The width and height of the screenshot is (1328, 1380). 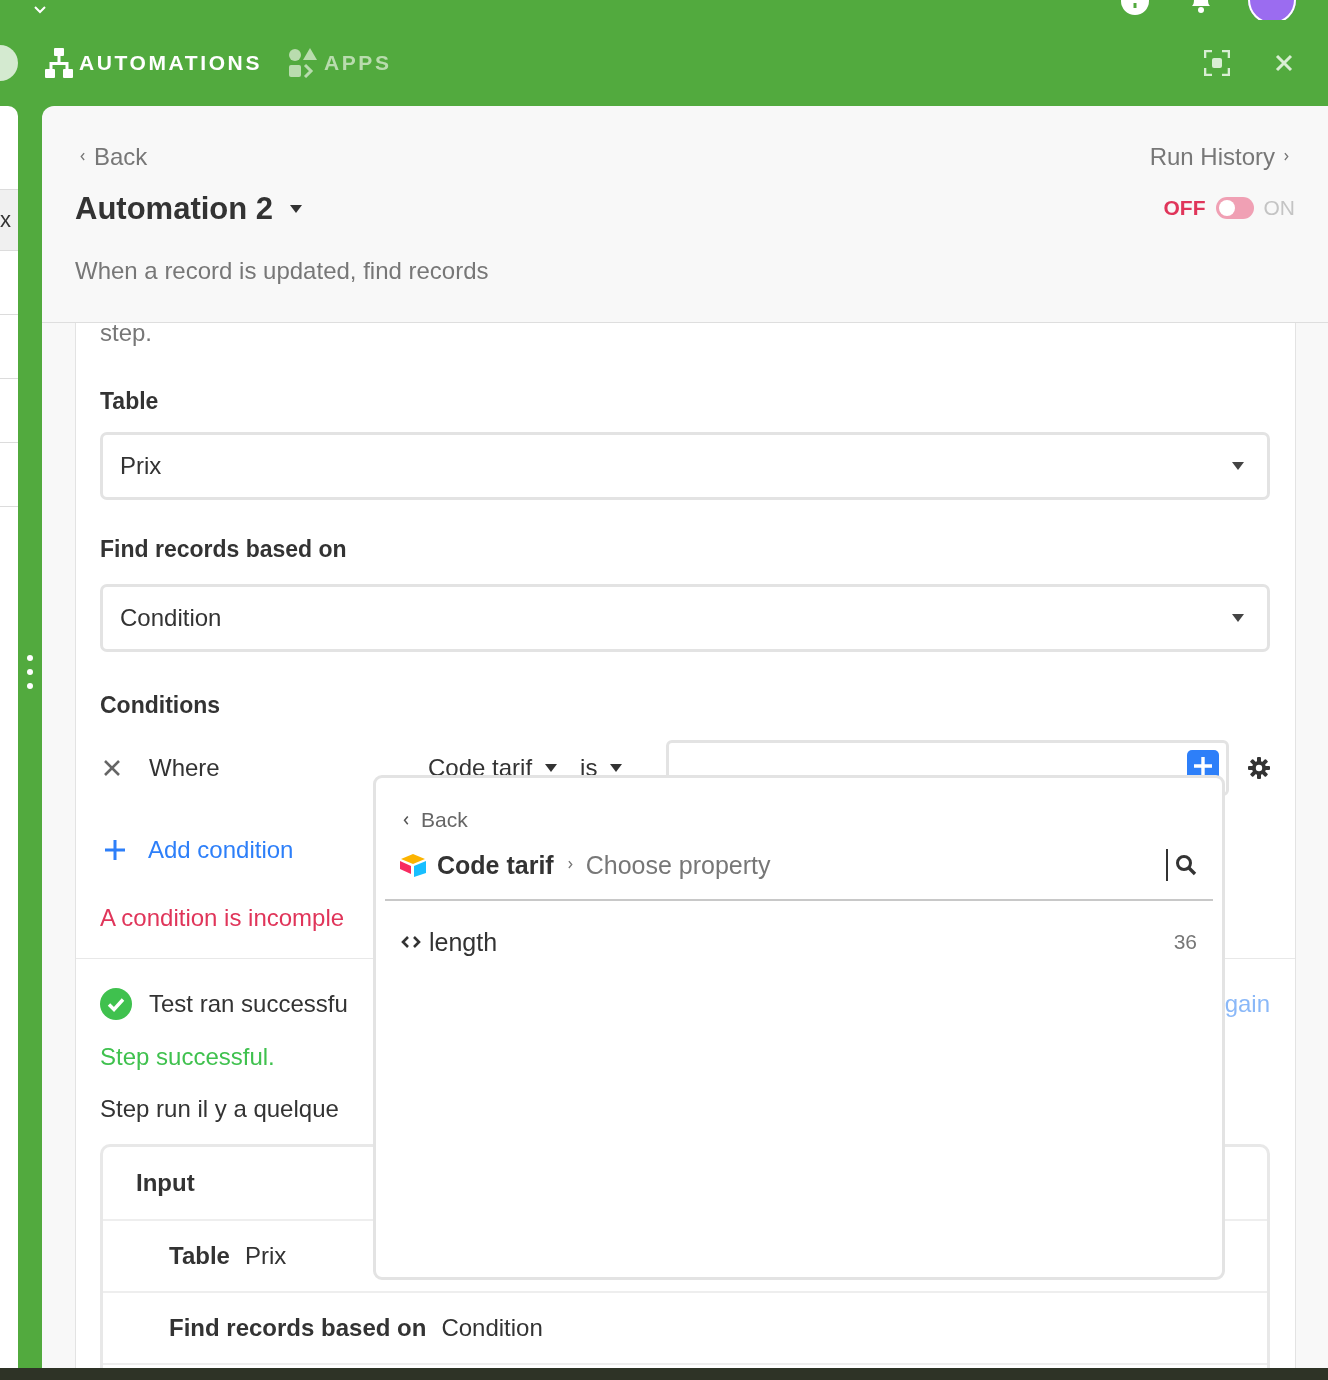 What do you see at coordinates (1259, 768) in the screenshot?
I see `settings-icon` at bounding box center [1259, 768].